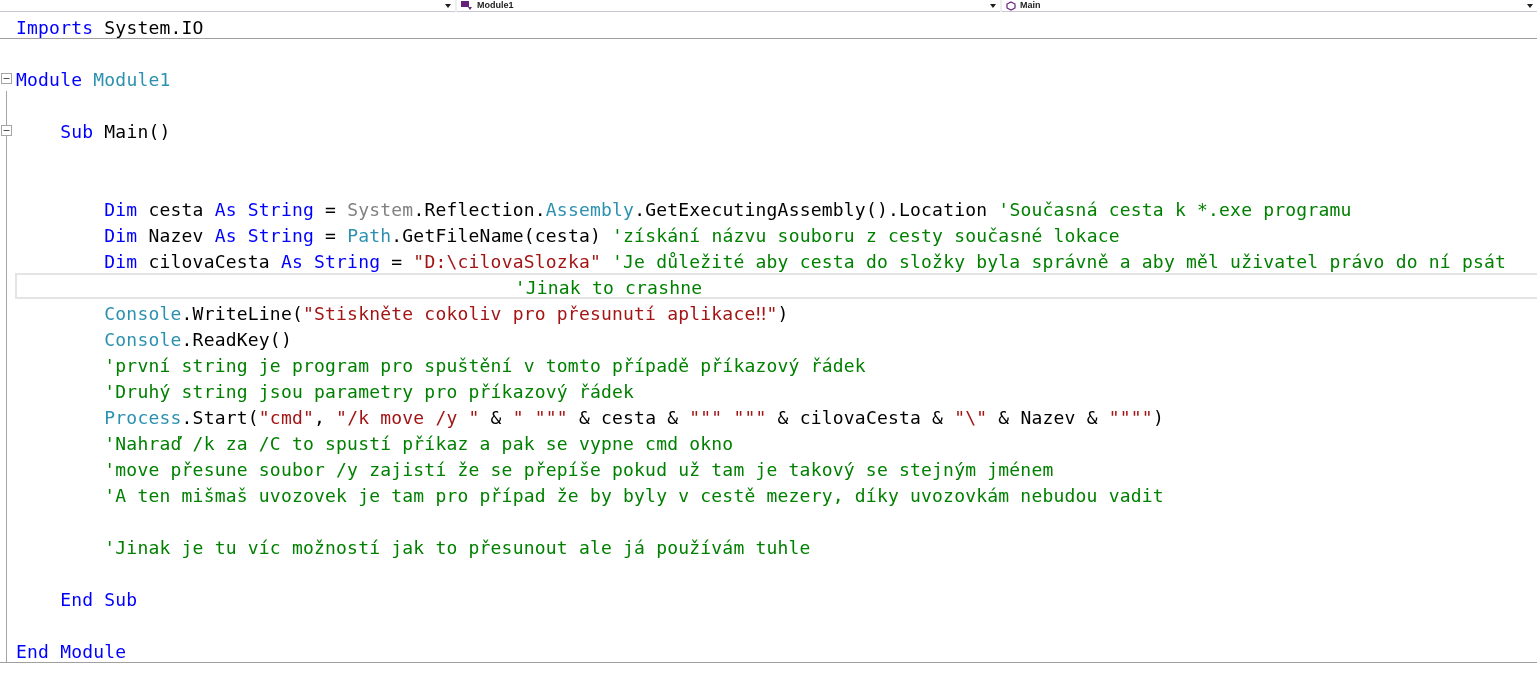 This screenshot has width=1537, height=691. Describe the element at coordinates (776, 286) in the screenshot. I see `code-line: 'Jinak to crashne` at that location.